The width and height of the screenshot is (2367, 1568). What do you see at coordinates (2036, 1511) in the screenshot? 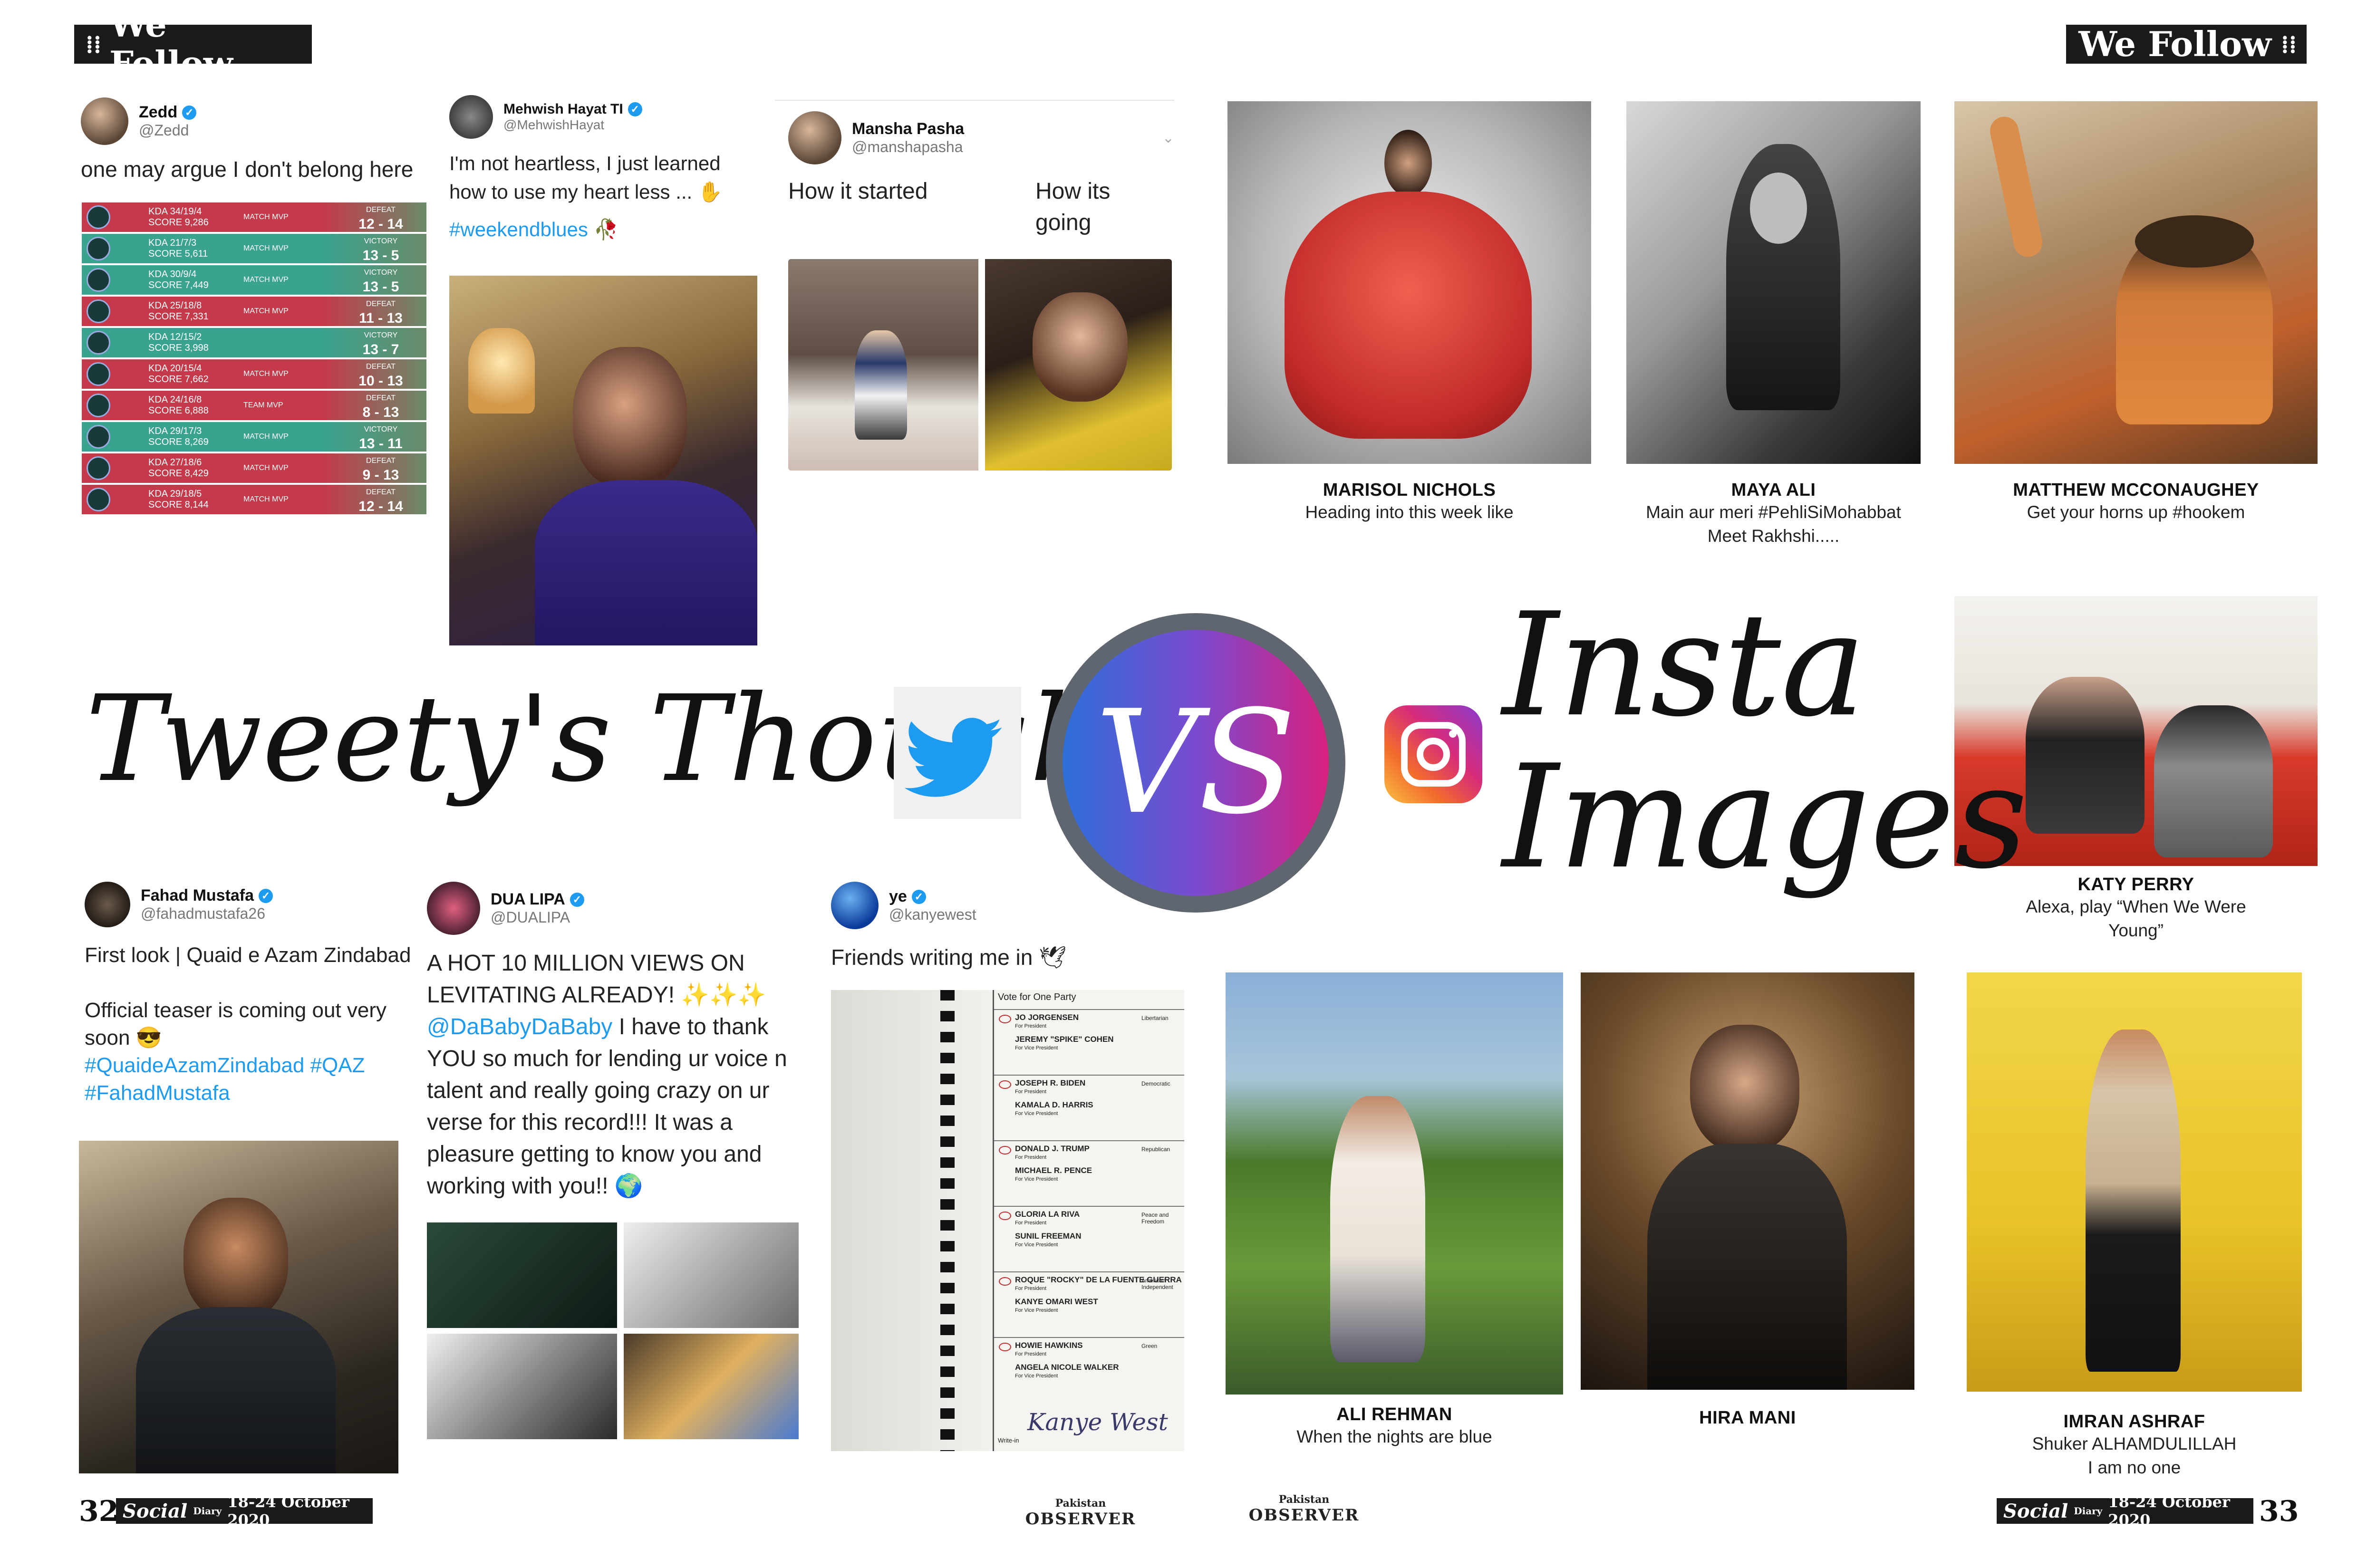
I see `brand-name: Social` at bounding box center [2036, 1511].